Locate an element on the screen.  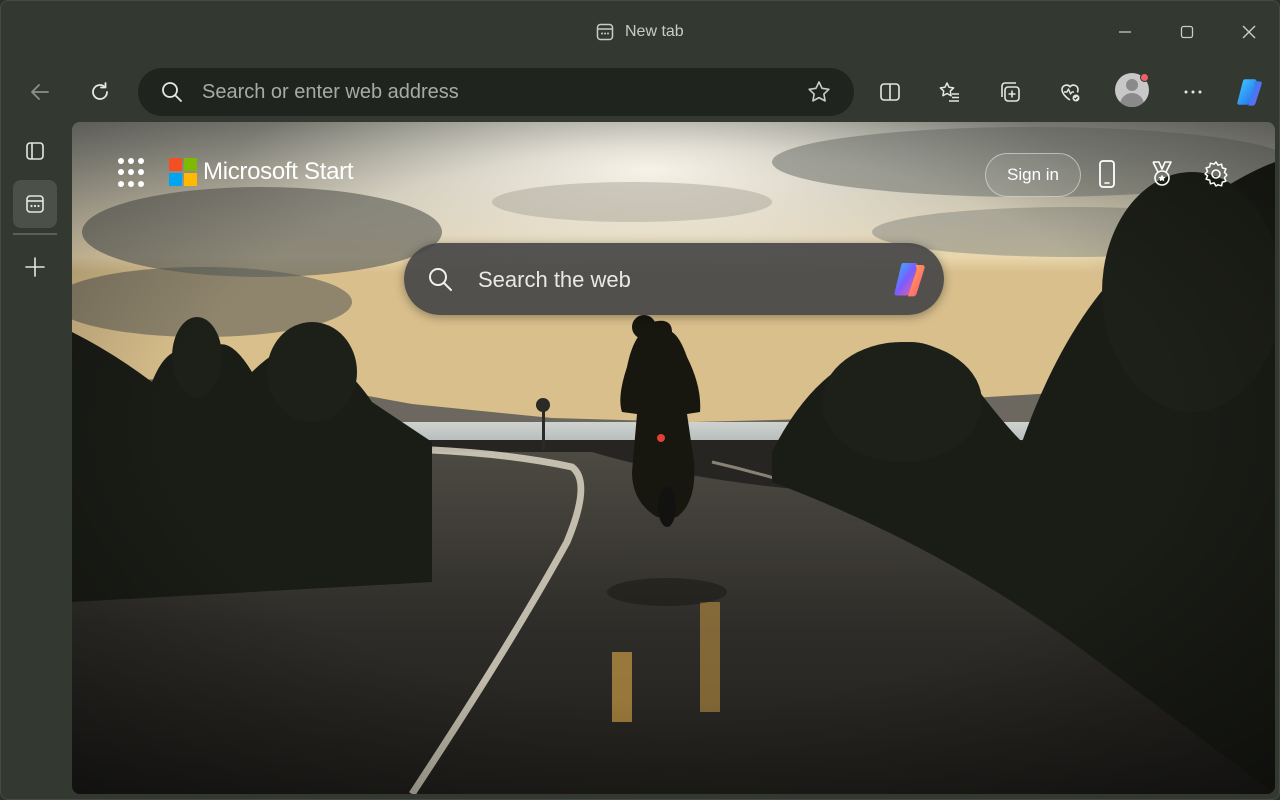
refresh-button is located at coordinates (100, 92).